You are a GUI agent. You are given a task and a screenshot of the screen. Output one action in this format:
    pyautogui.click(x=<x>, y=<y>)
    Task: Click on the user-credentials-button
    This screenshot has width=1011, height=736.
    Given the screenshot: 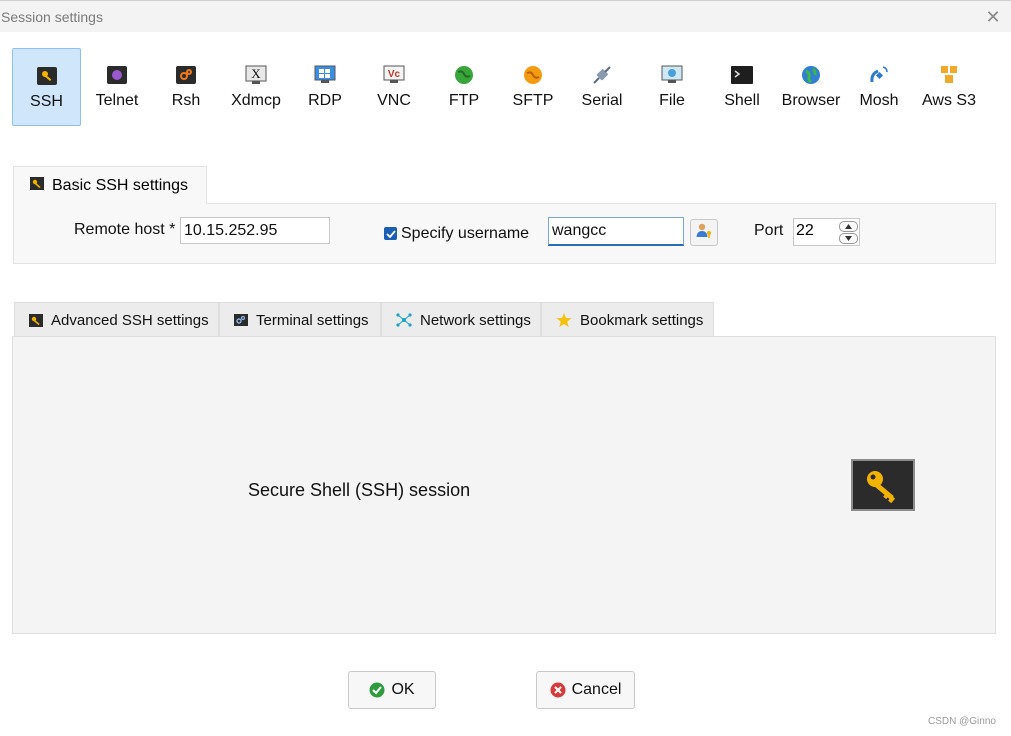 What is the action you would take?
    pyautogui.click(x=704, y=232)
    